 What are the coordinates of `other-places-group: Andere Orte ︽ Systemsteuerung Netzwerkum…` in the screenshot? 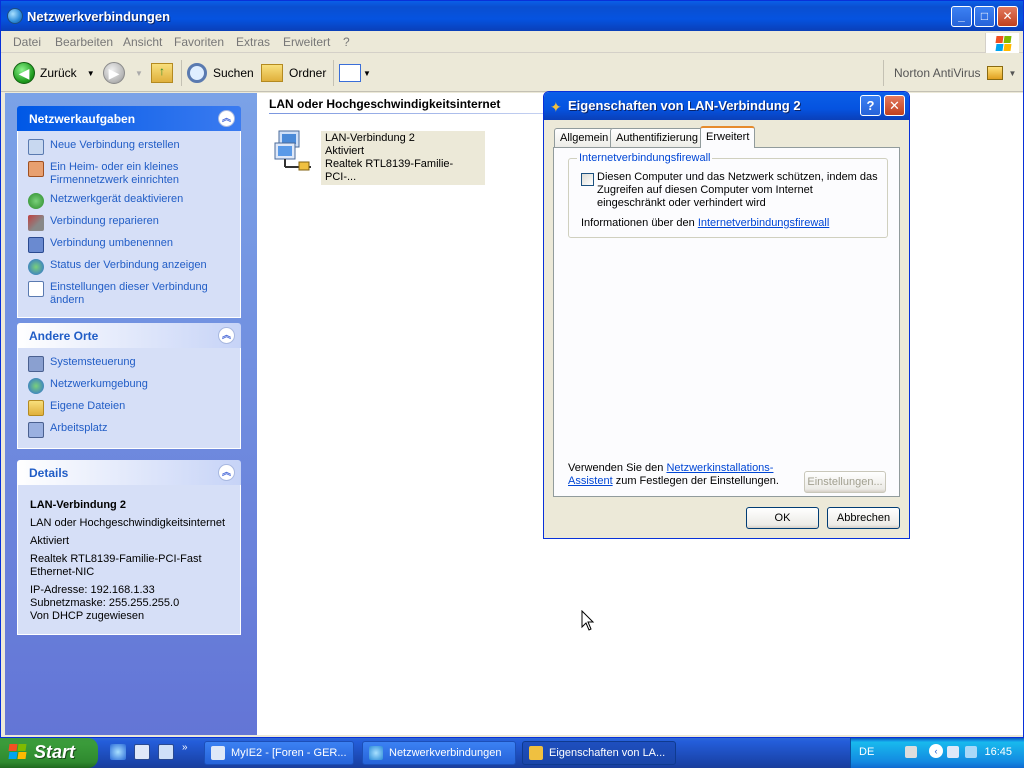 It's located at (129, 386).